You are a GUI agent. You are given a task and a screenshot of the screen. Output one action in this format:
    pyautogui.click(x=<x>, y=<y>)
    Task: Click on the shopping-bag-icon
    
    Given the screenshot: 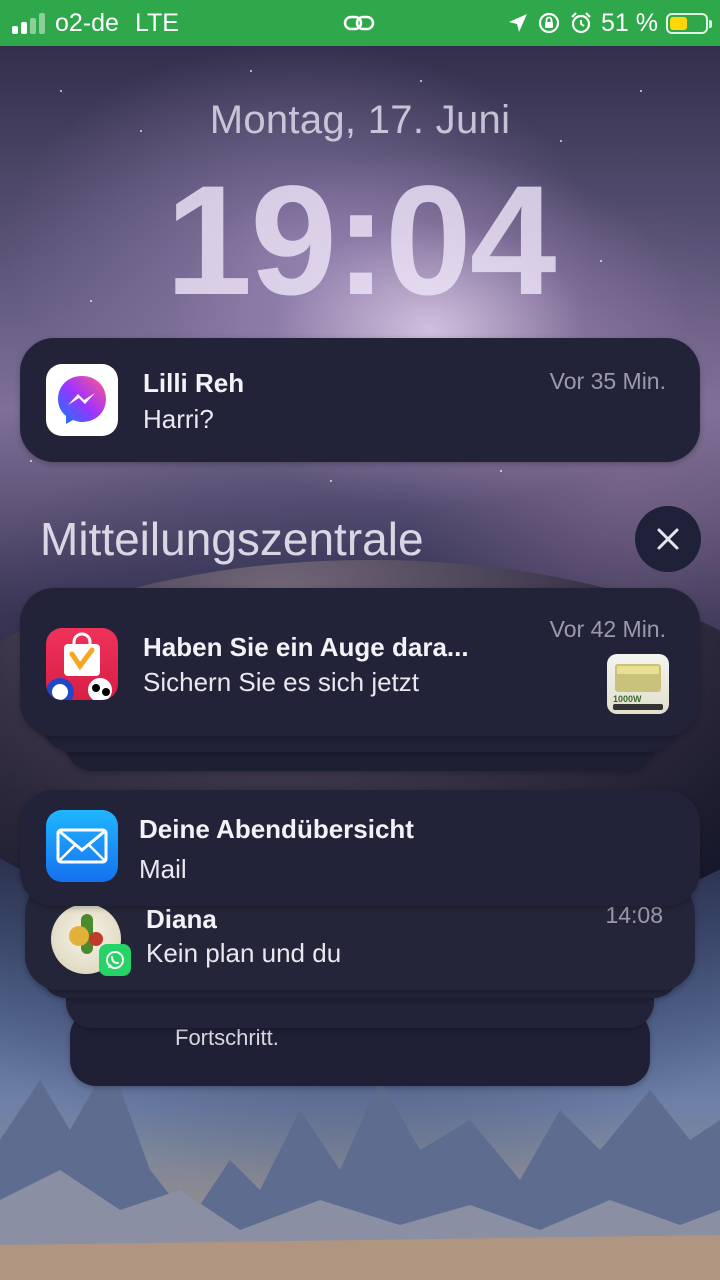 What is the action you would take?
    pyautogui.click(x=82, y=664)
    